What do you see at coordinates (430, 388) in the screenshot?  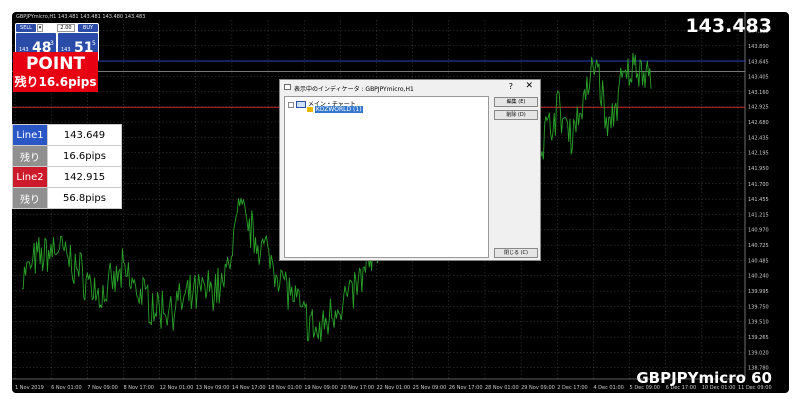 I see `time-tick-label: 25 Nov 09:00` at bounding box center [430, 388].